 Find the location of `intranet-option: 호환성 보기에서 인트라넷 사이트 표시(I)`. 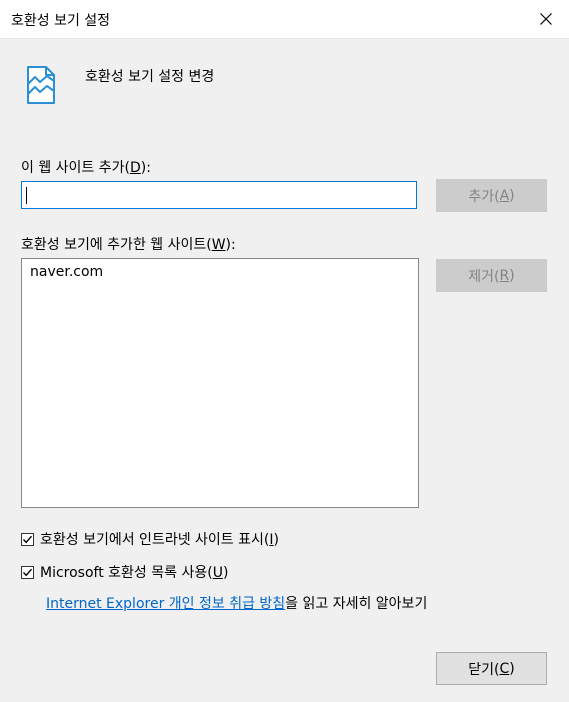

intranet-option: 호환성 보기에서 인트라넷 사이트 표시(I) is located at coordinates (150, 539).